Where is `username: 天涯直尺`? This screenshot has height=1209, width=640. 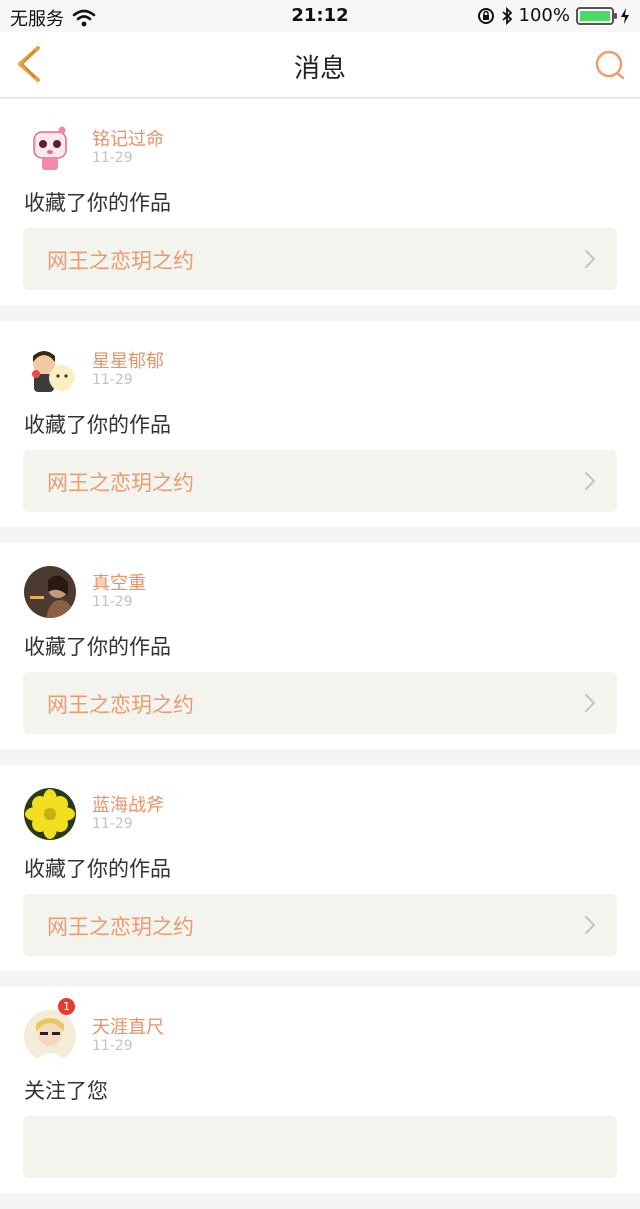
username: 天涯直尺 is located at coordinates (128, 1026).